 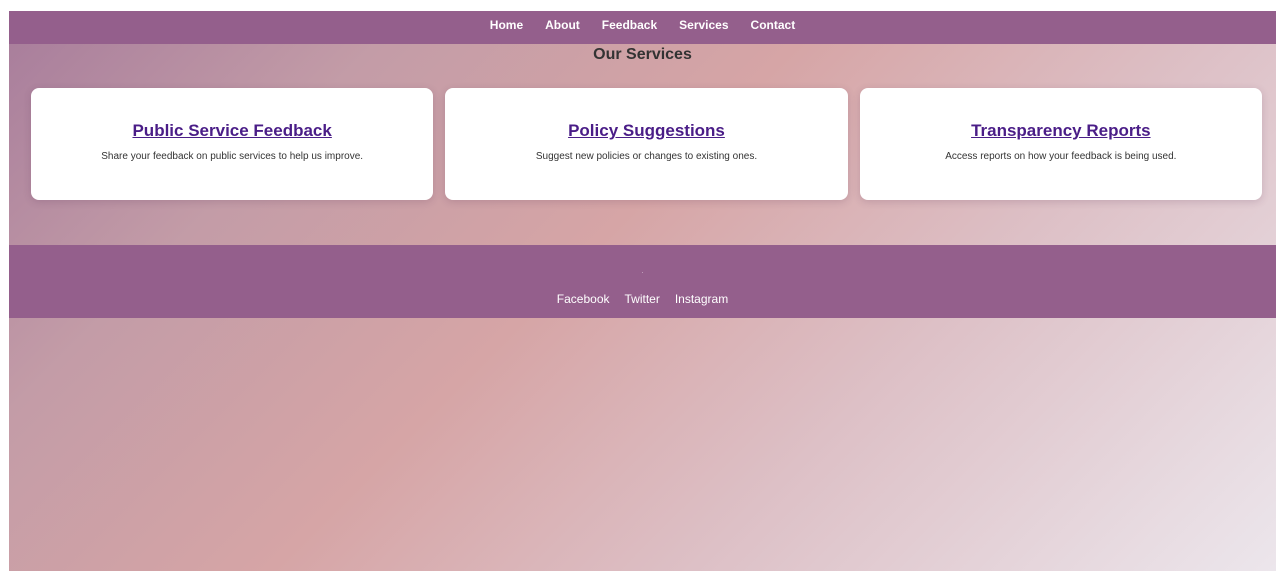 What do you see at coordinates (642, 281) in the screenshot?
I see `footer: . Facebook Twitter Instagram` at bounding box center [642, 281].